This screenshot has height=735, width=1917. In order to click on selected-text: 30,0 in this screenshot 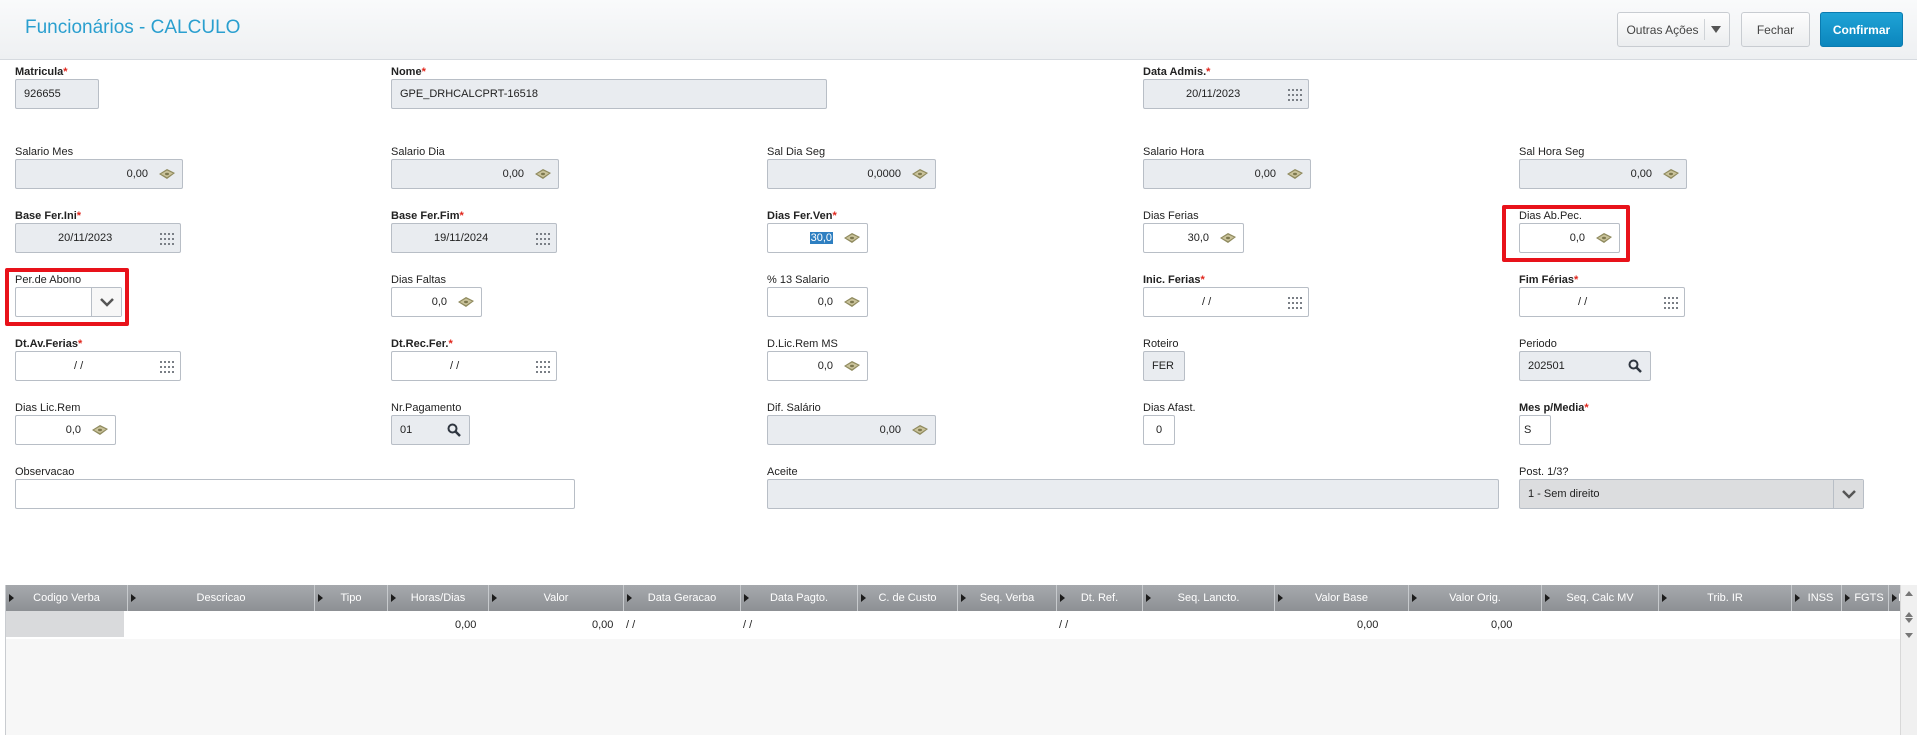, I will do `click(821, 238)`.